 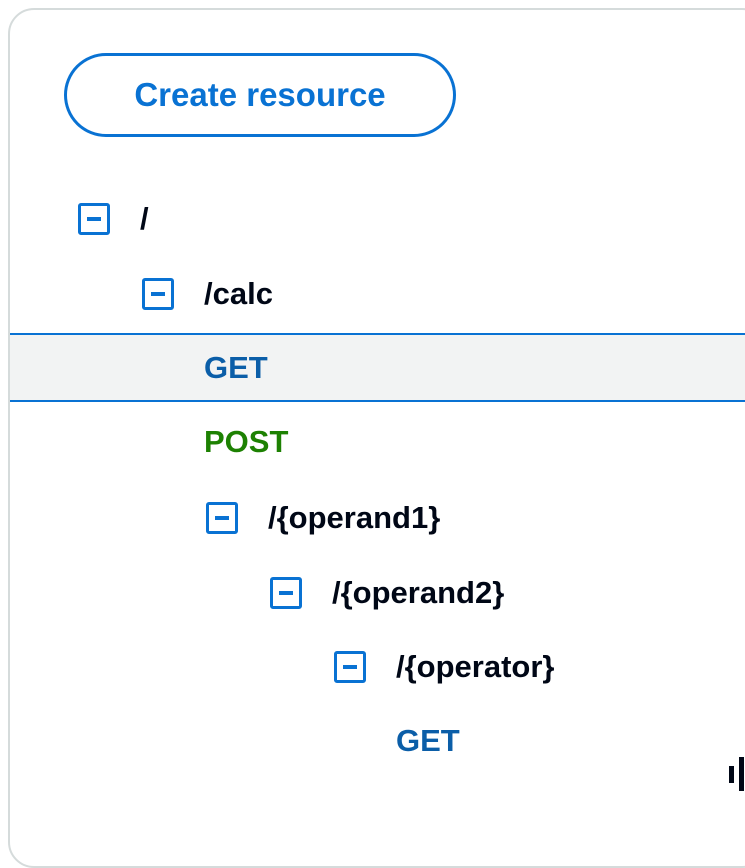 What do you see at coordinates (737, 775) in the screenshot?
I see `resize-handle-icon` at bounding box center [737, 775].